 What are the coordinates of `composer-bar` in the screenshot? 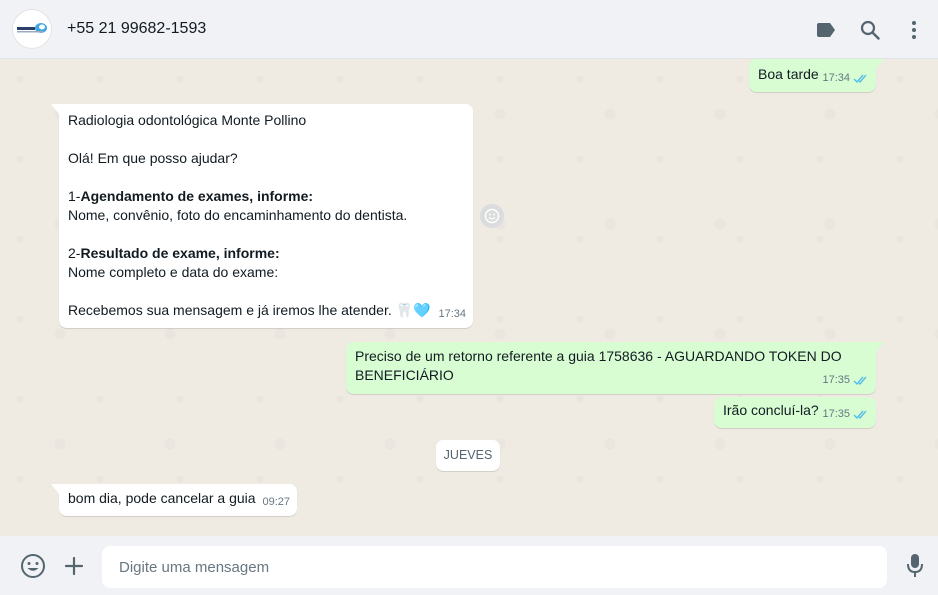 It's located at (469, 565).